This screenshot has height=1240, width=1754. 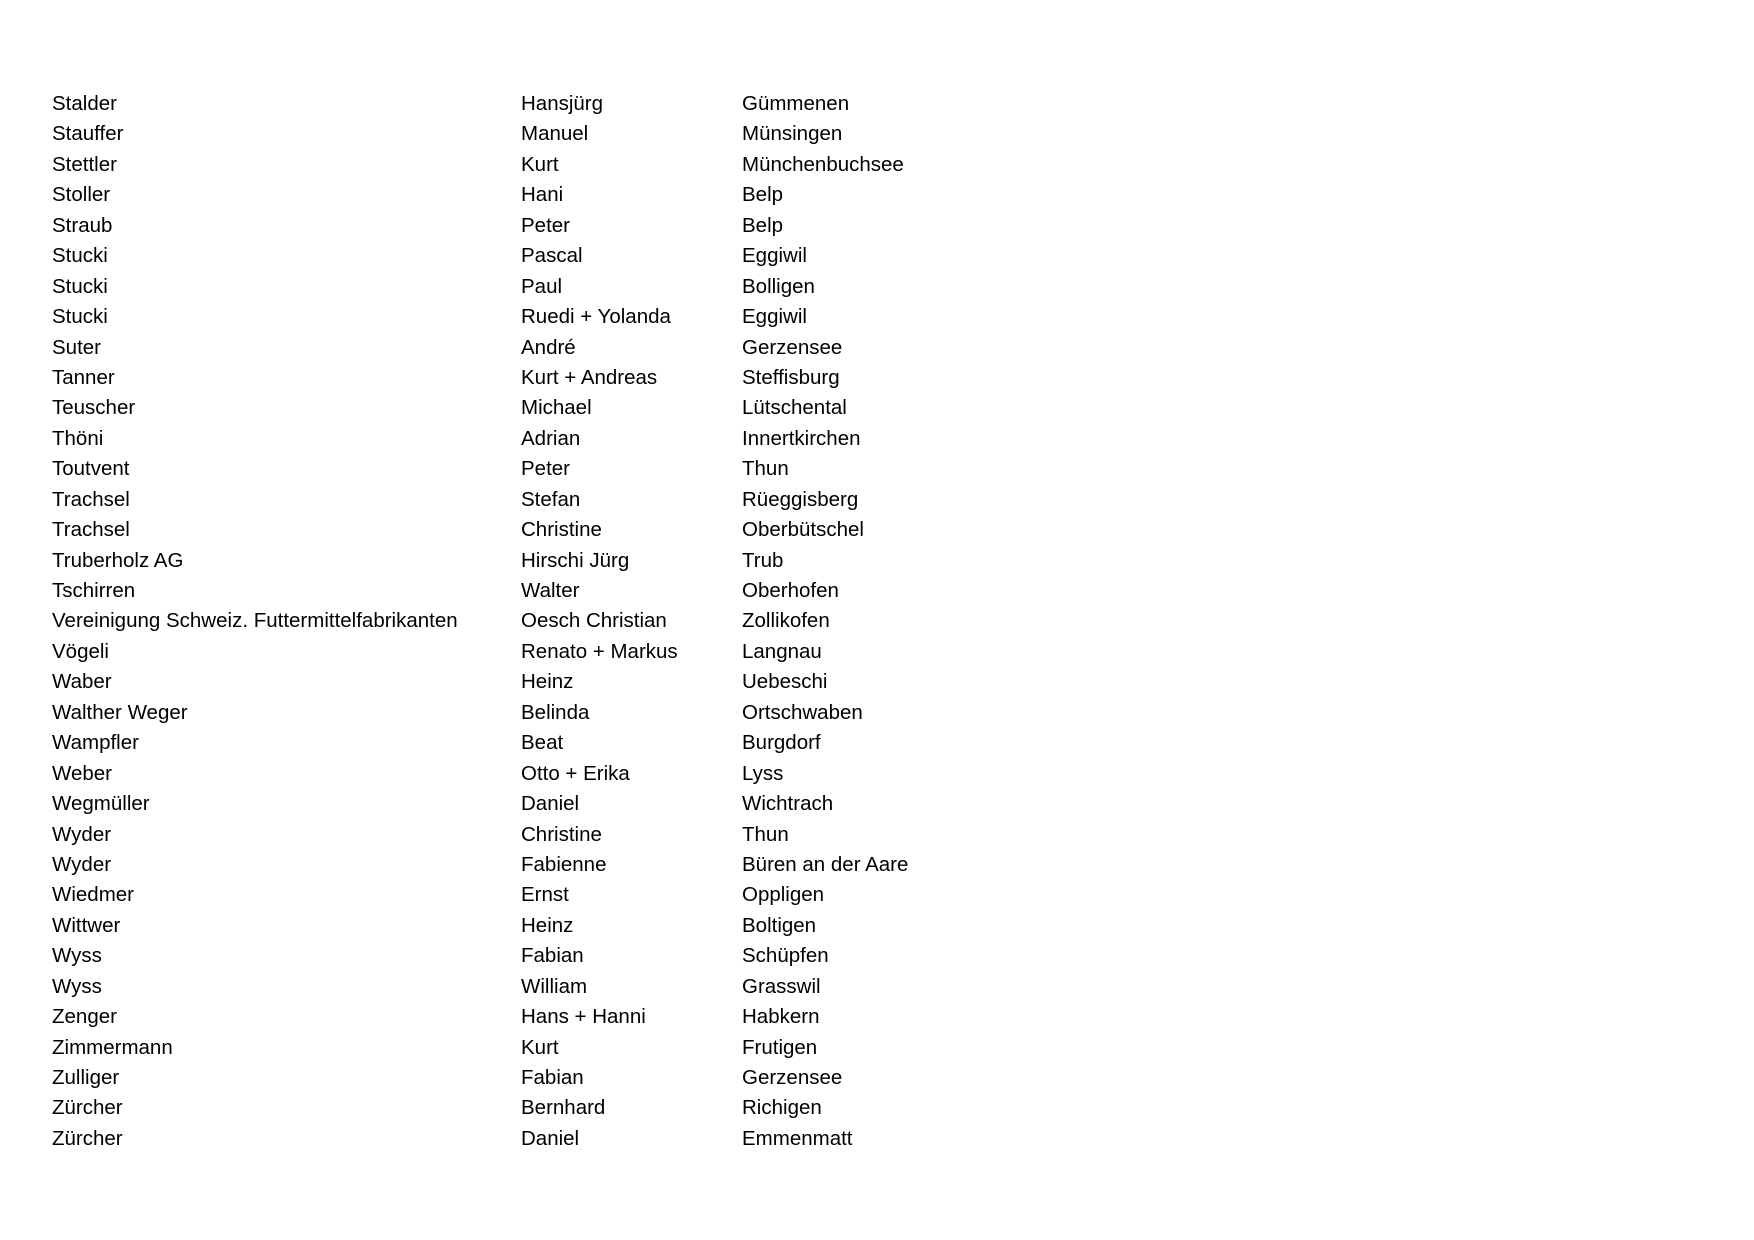 What do you see at coordinates (94, 408) in the screenshot?
I see `last-name: Teuscher` at bounding box center [94, 408].